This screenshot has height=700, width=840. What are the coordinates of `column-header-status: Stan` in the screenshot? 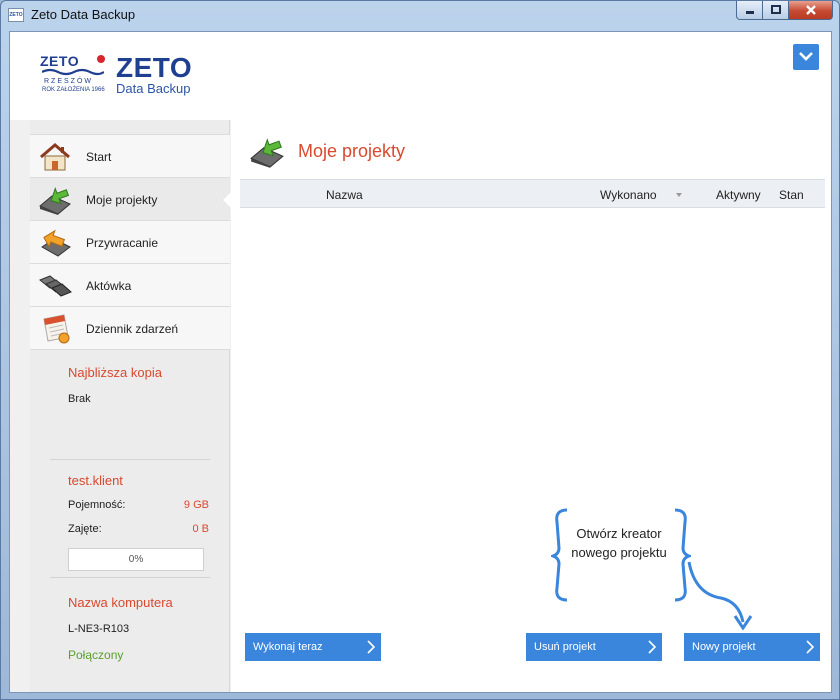 It's located at (791, 195).